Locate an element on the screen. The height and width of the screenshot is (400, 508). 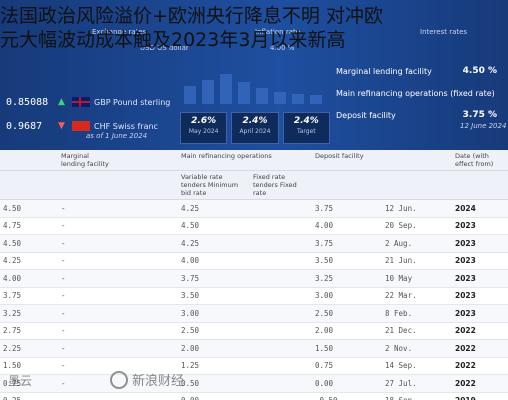
rate-value: 0.85088 is located at coordinates (27, 102).